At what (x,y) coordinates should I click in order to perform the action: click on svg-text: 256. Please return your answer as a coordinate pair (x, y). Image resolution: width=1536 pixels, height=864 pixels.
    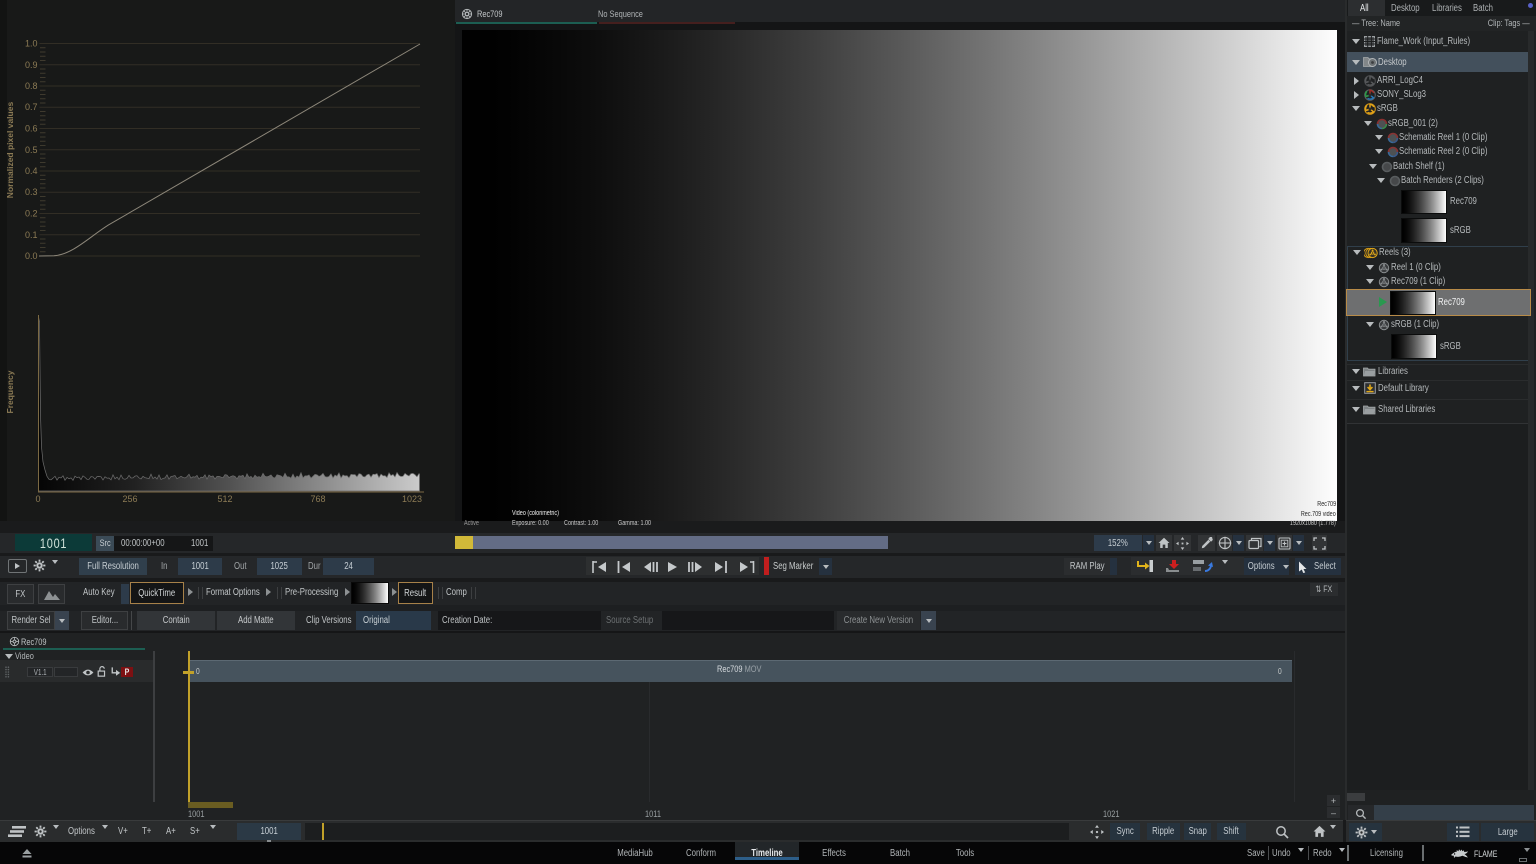
    Looking at the image, I should click on (129, 499).